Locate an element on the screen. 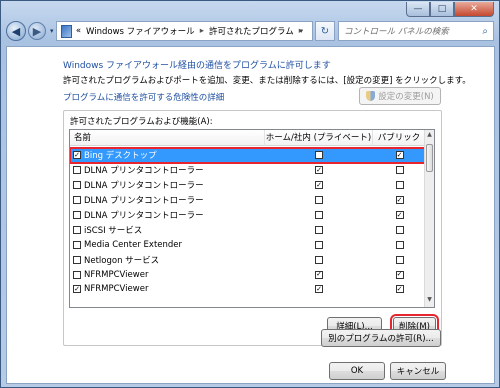 The image size is (500, 388). program-name: Bing デスクトップ is located at coordinates (120, 156).